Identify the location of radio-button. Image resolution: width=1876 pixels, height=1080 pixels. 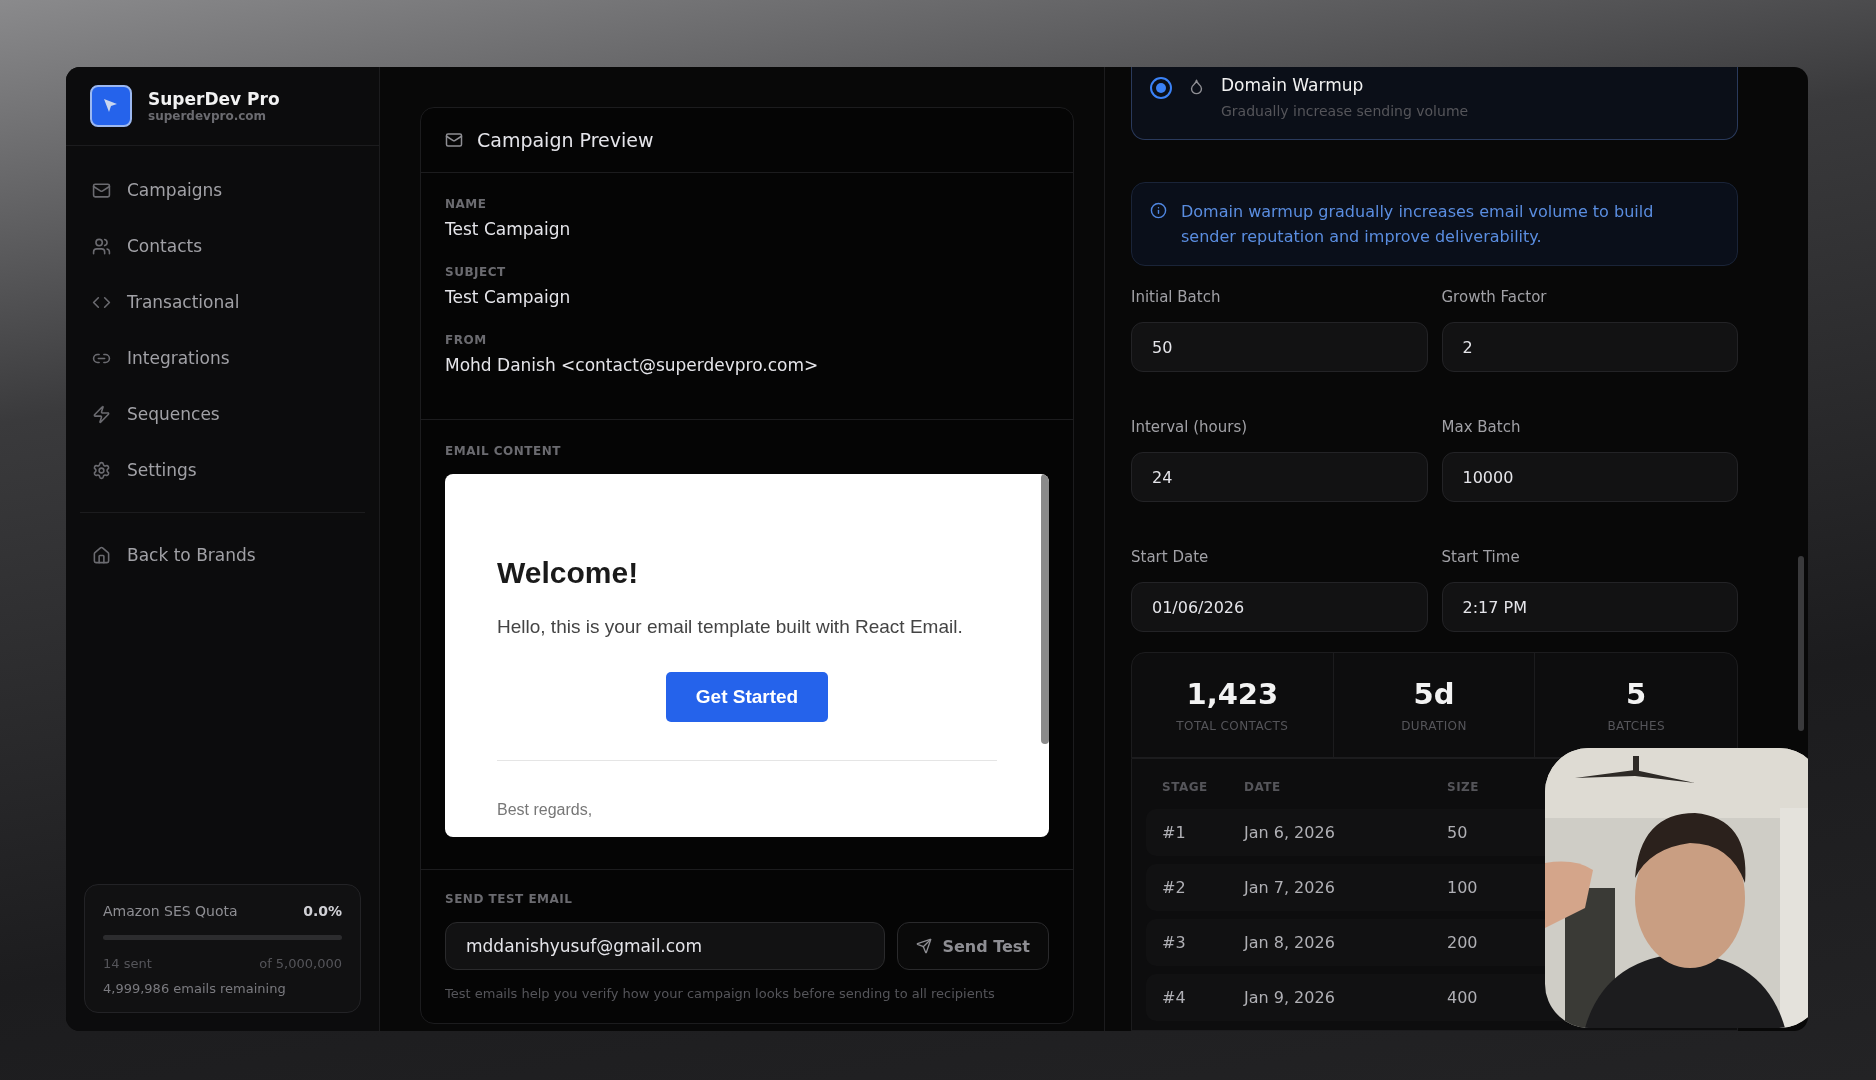
(1161, 88).